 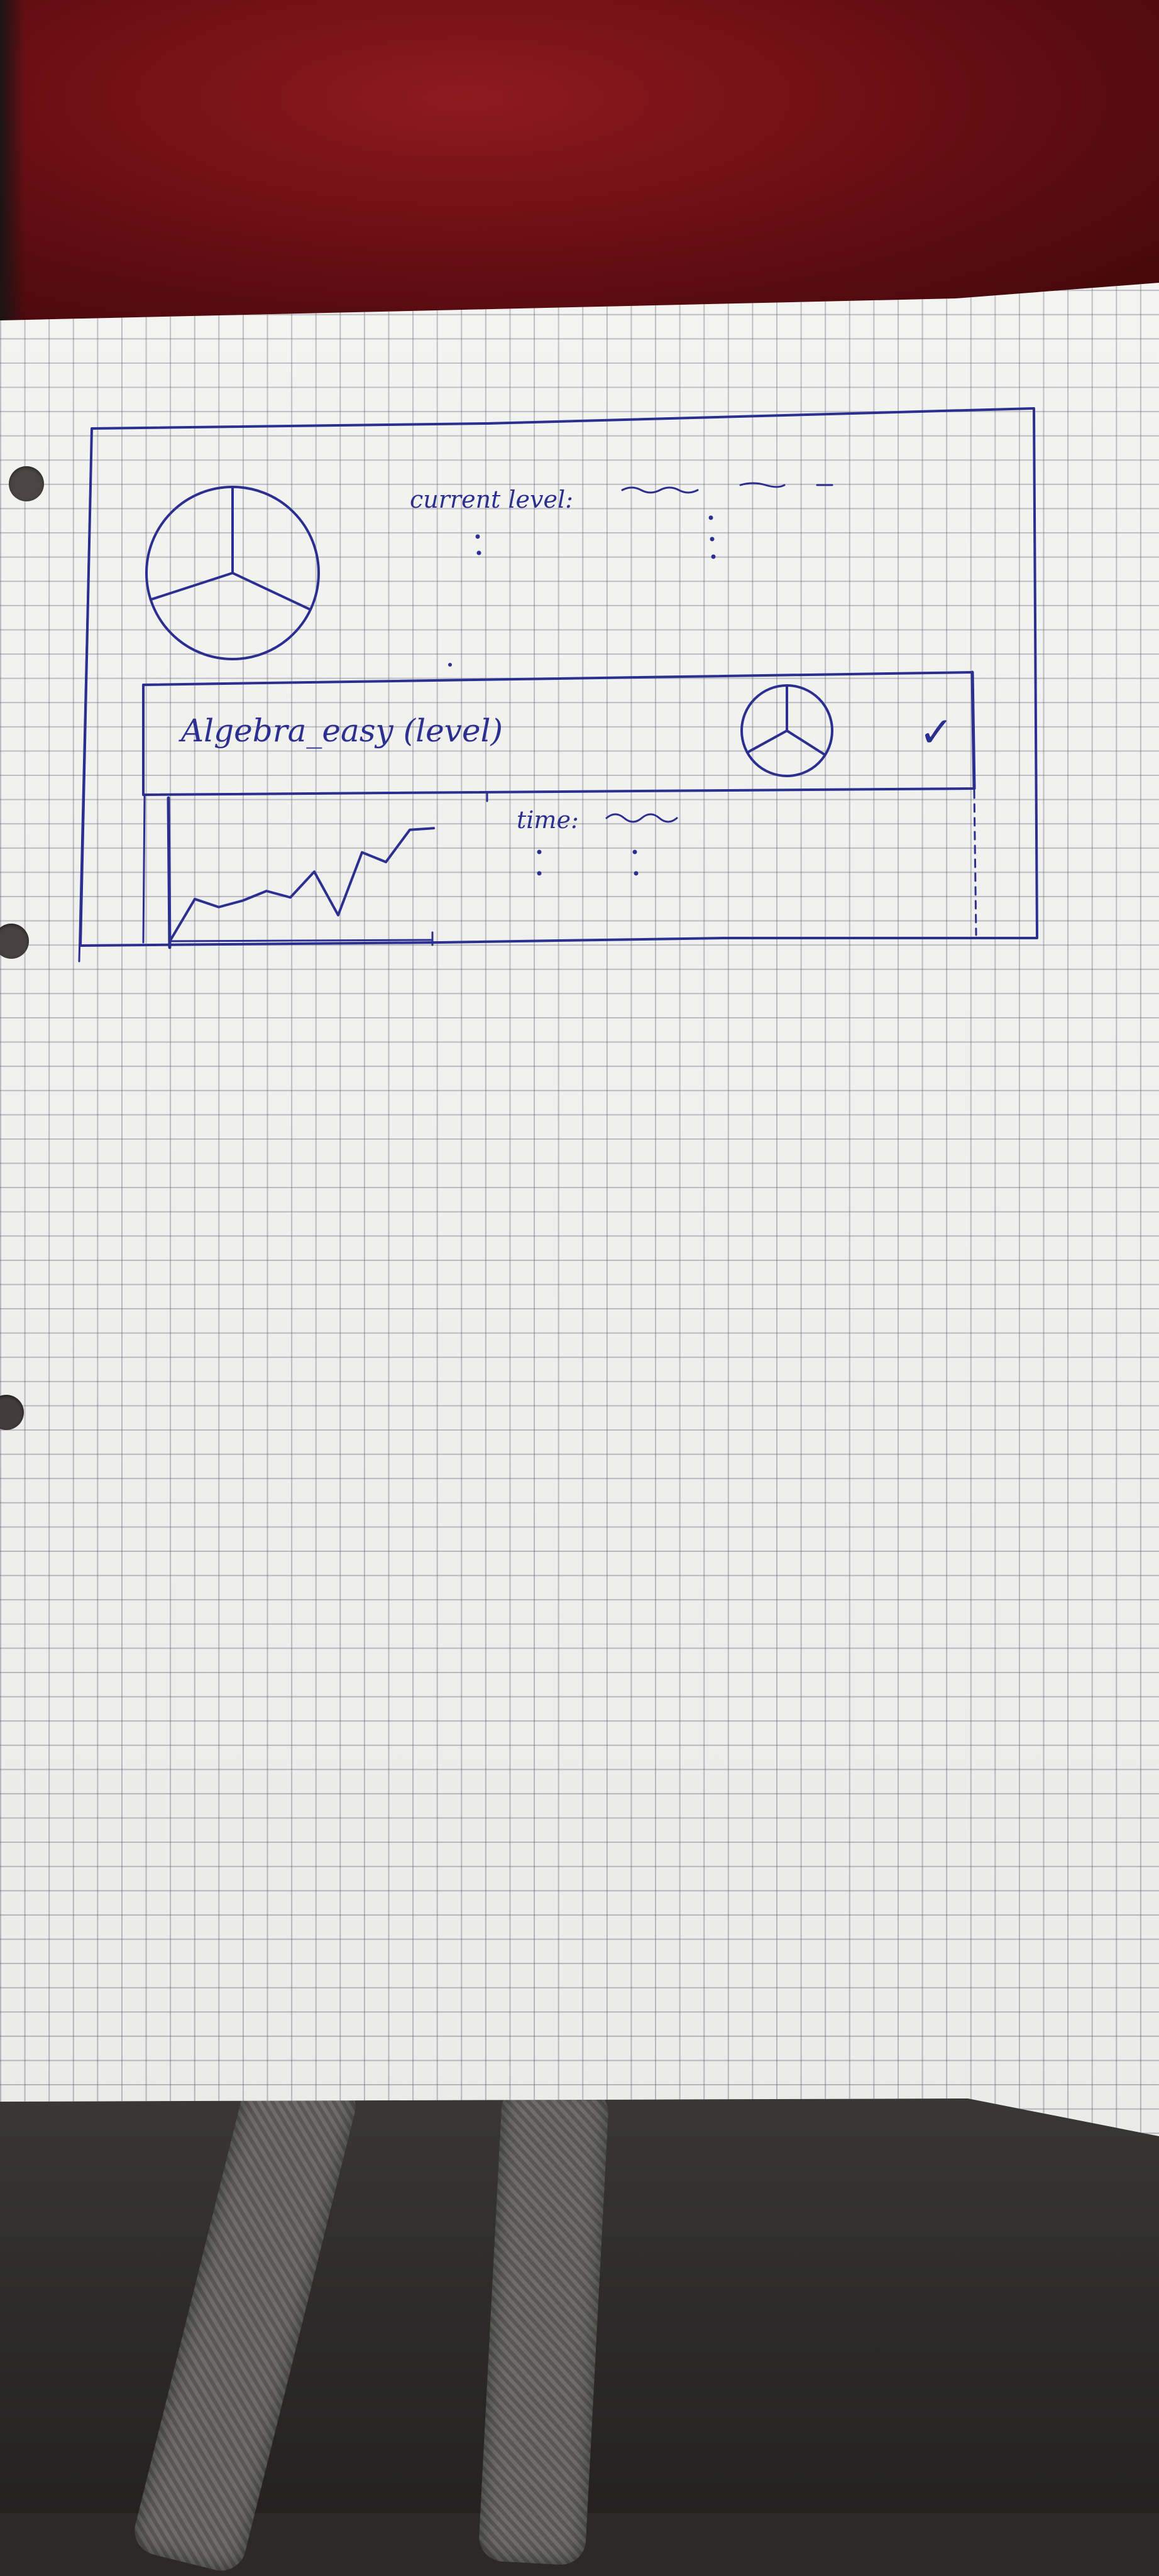 What do you see at coordinates (450, 665) in the screenshot?
I see `stray-ink-dot` at bounding box center [450, 665].